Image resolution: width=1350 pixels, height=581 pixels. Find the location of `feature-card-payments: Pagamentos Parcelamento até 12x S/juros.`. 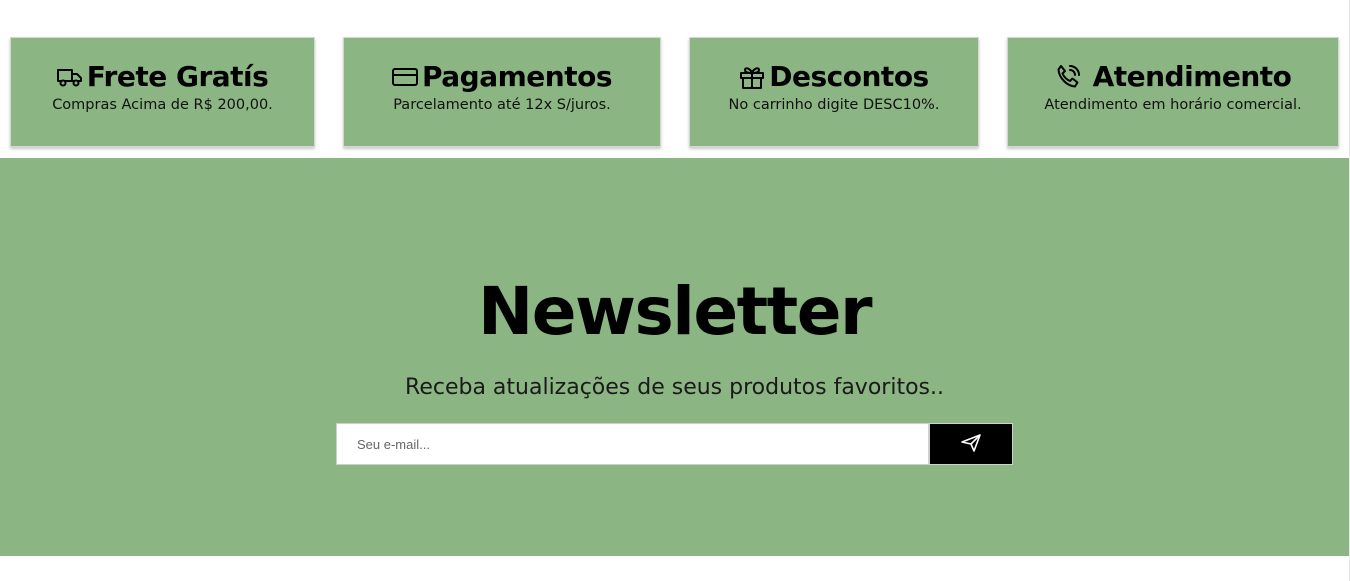

feature-card-payments: Pagamentos Parcelamento até 12x S/juros. is located at coordinates (502, 92).